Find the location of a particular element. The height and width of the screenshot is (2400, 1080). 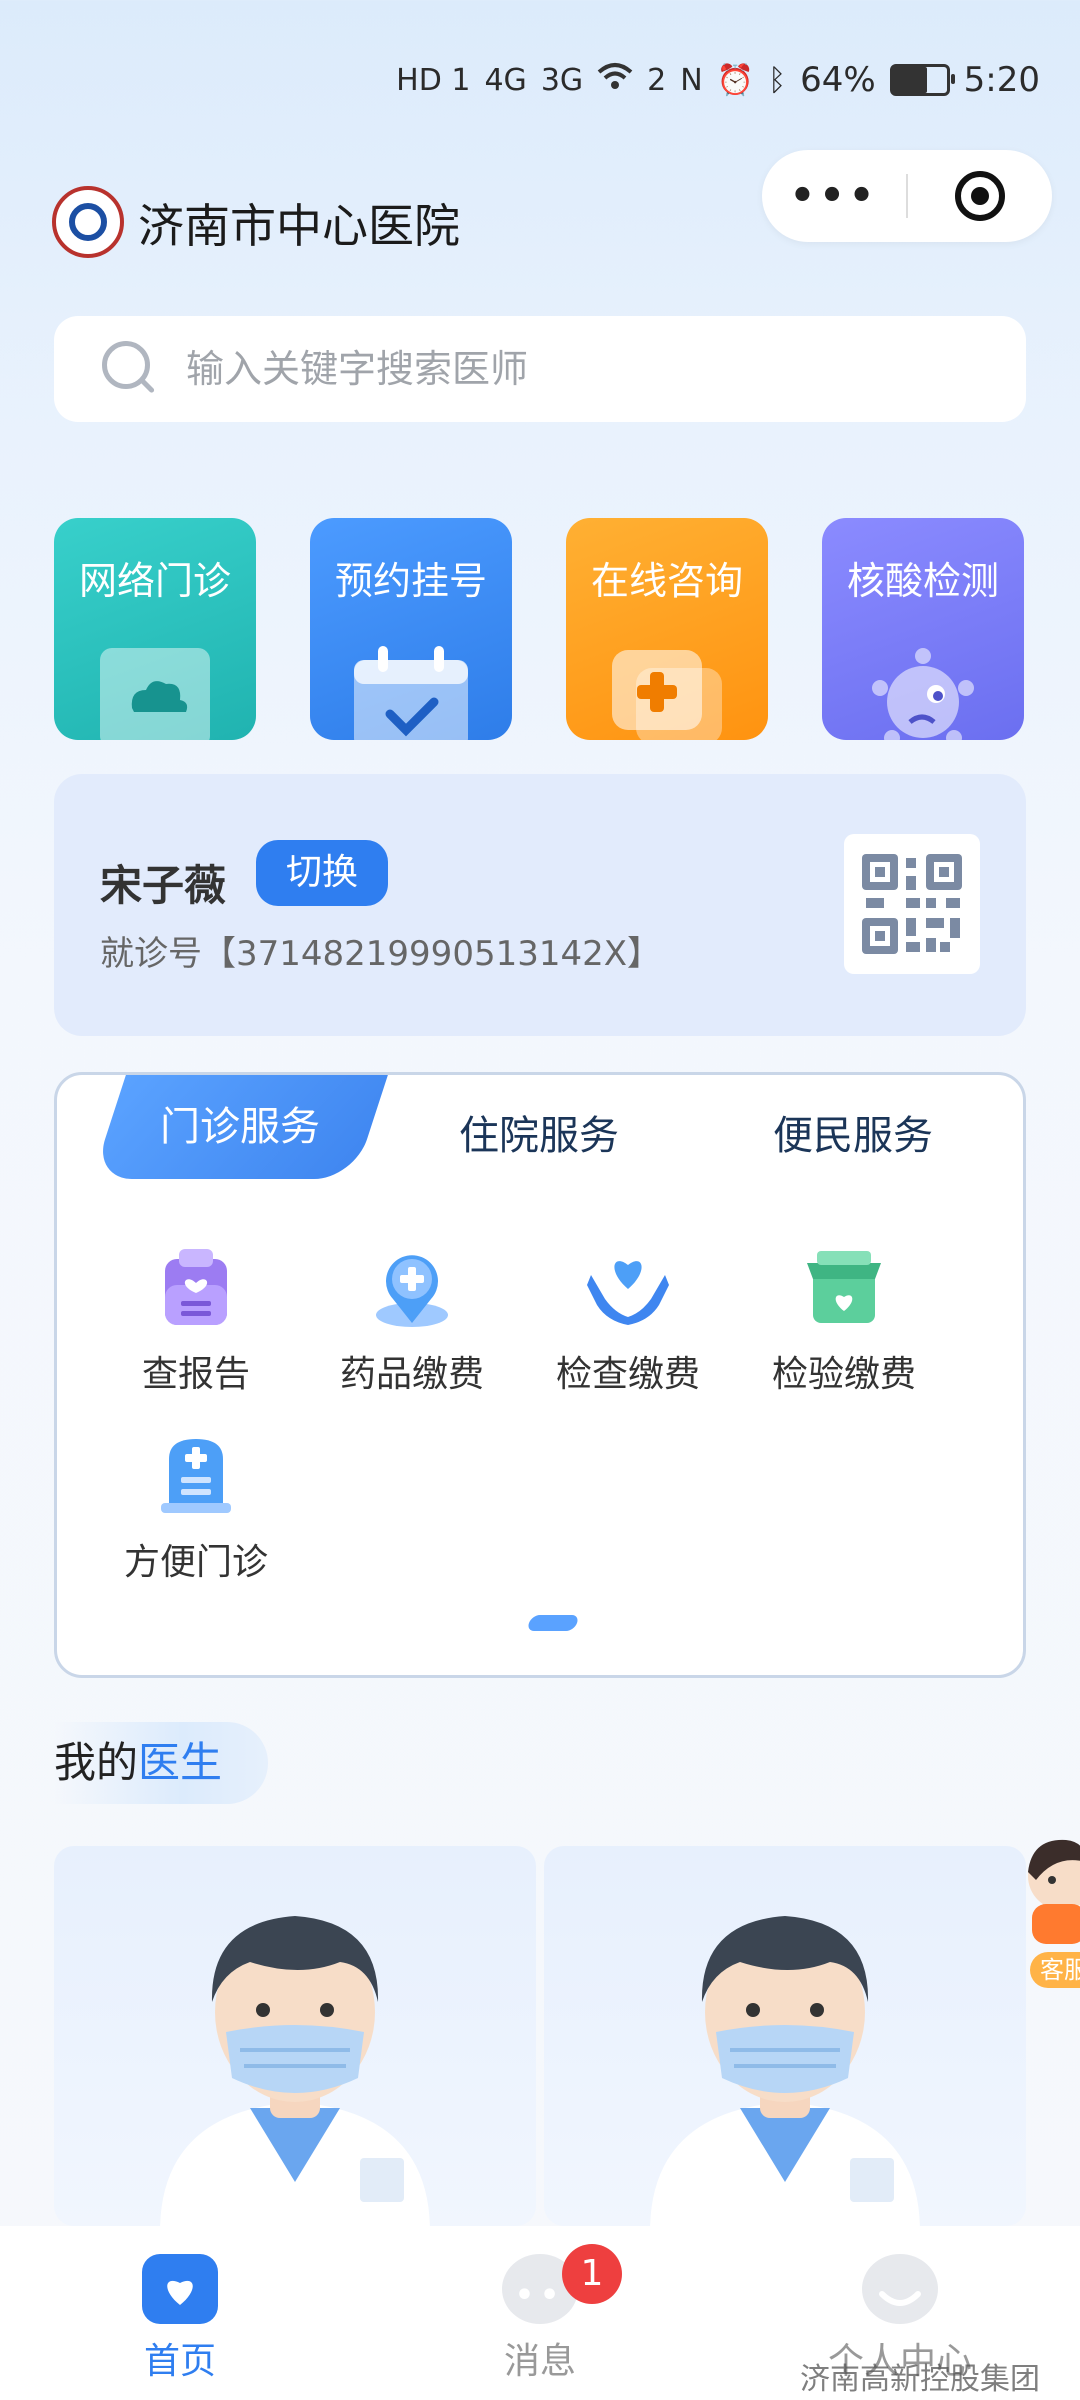

heading-prefix: 我的 is located at coordinates (96, 1762).